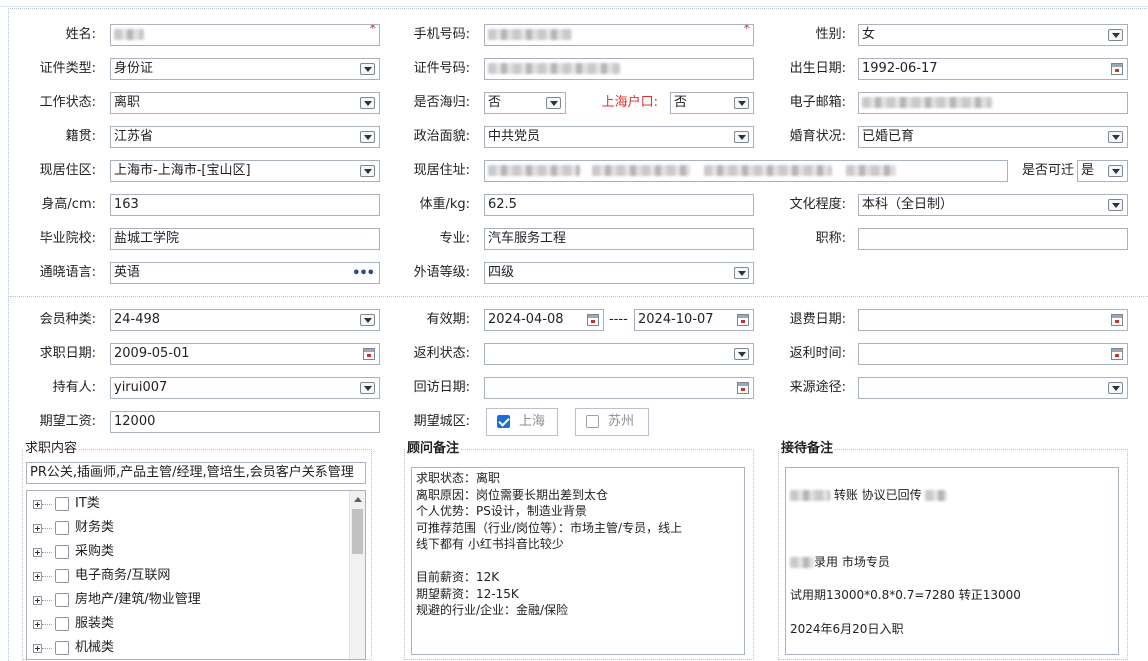  I want to click on native-select: 江苏省, so click(245, 137).